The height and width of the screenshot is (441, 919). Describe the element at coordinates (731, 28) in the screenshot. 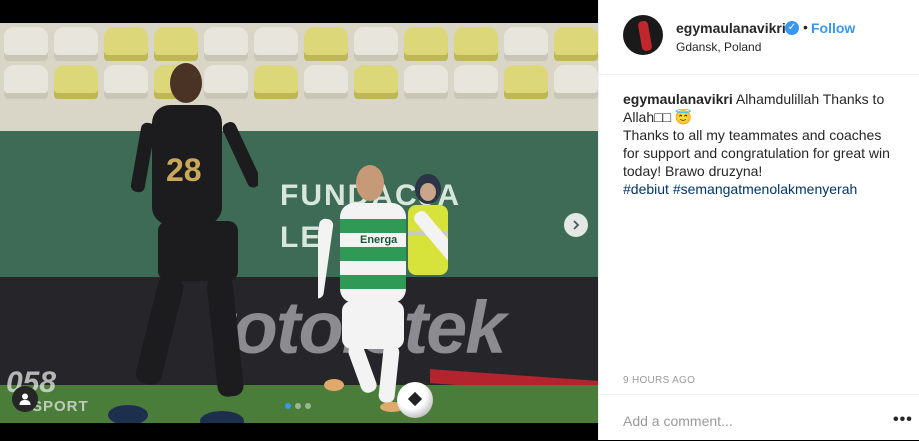

I see `post-username: egymaulanavikri` at that location.